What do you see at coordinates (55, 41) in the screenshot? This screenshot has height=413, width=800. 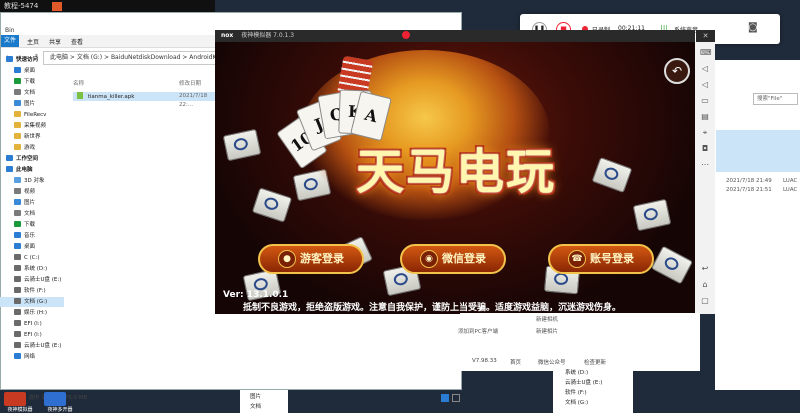 I see `ribbon-tab-share: 共享` at bounding box center [55, 41].